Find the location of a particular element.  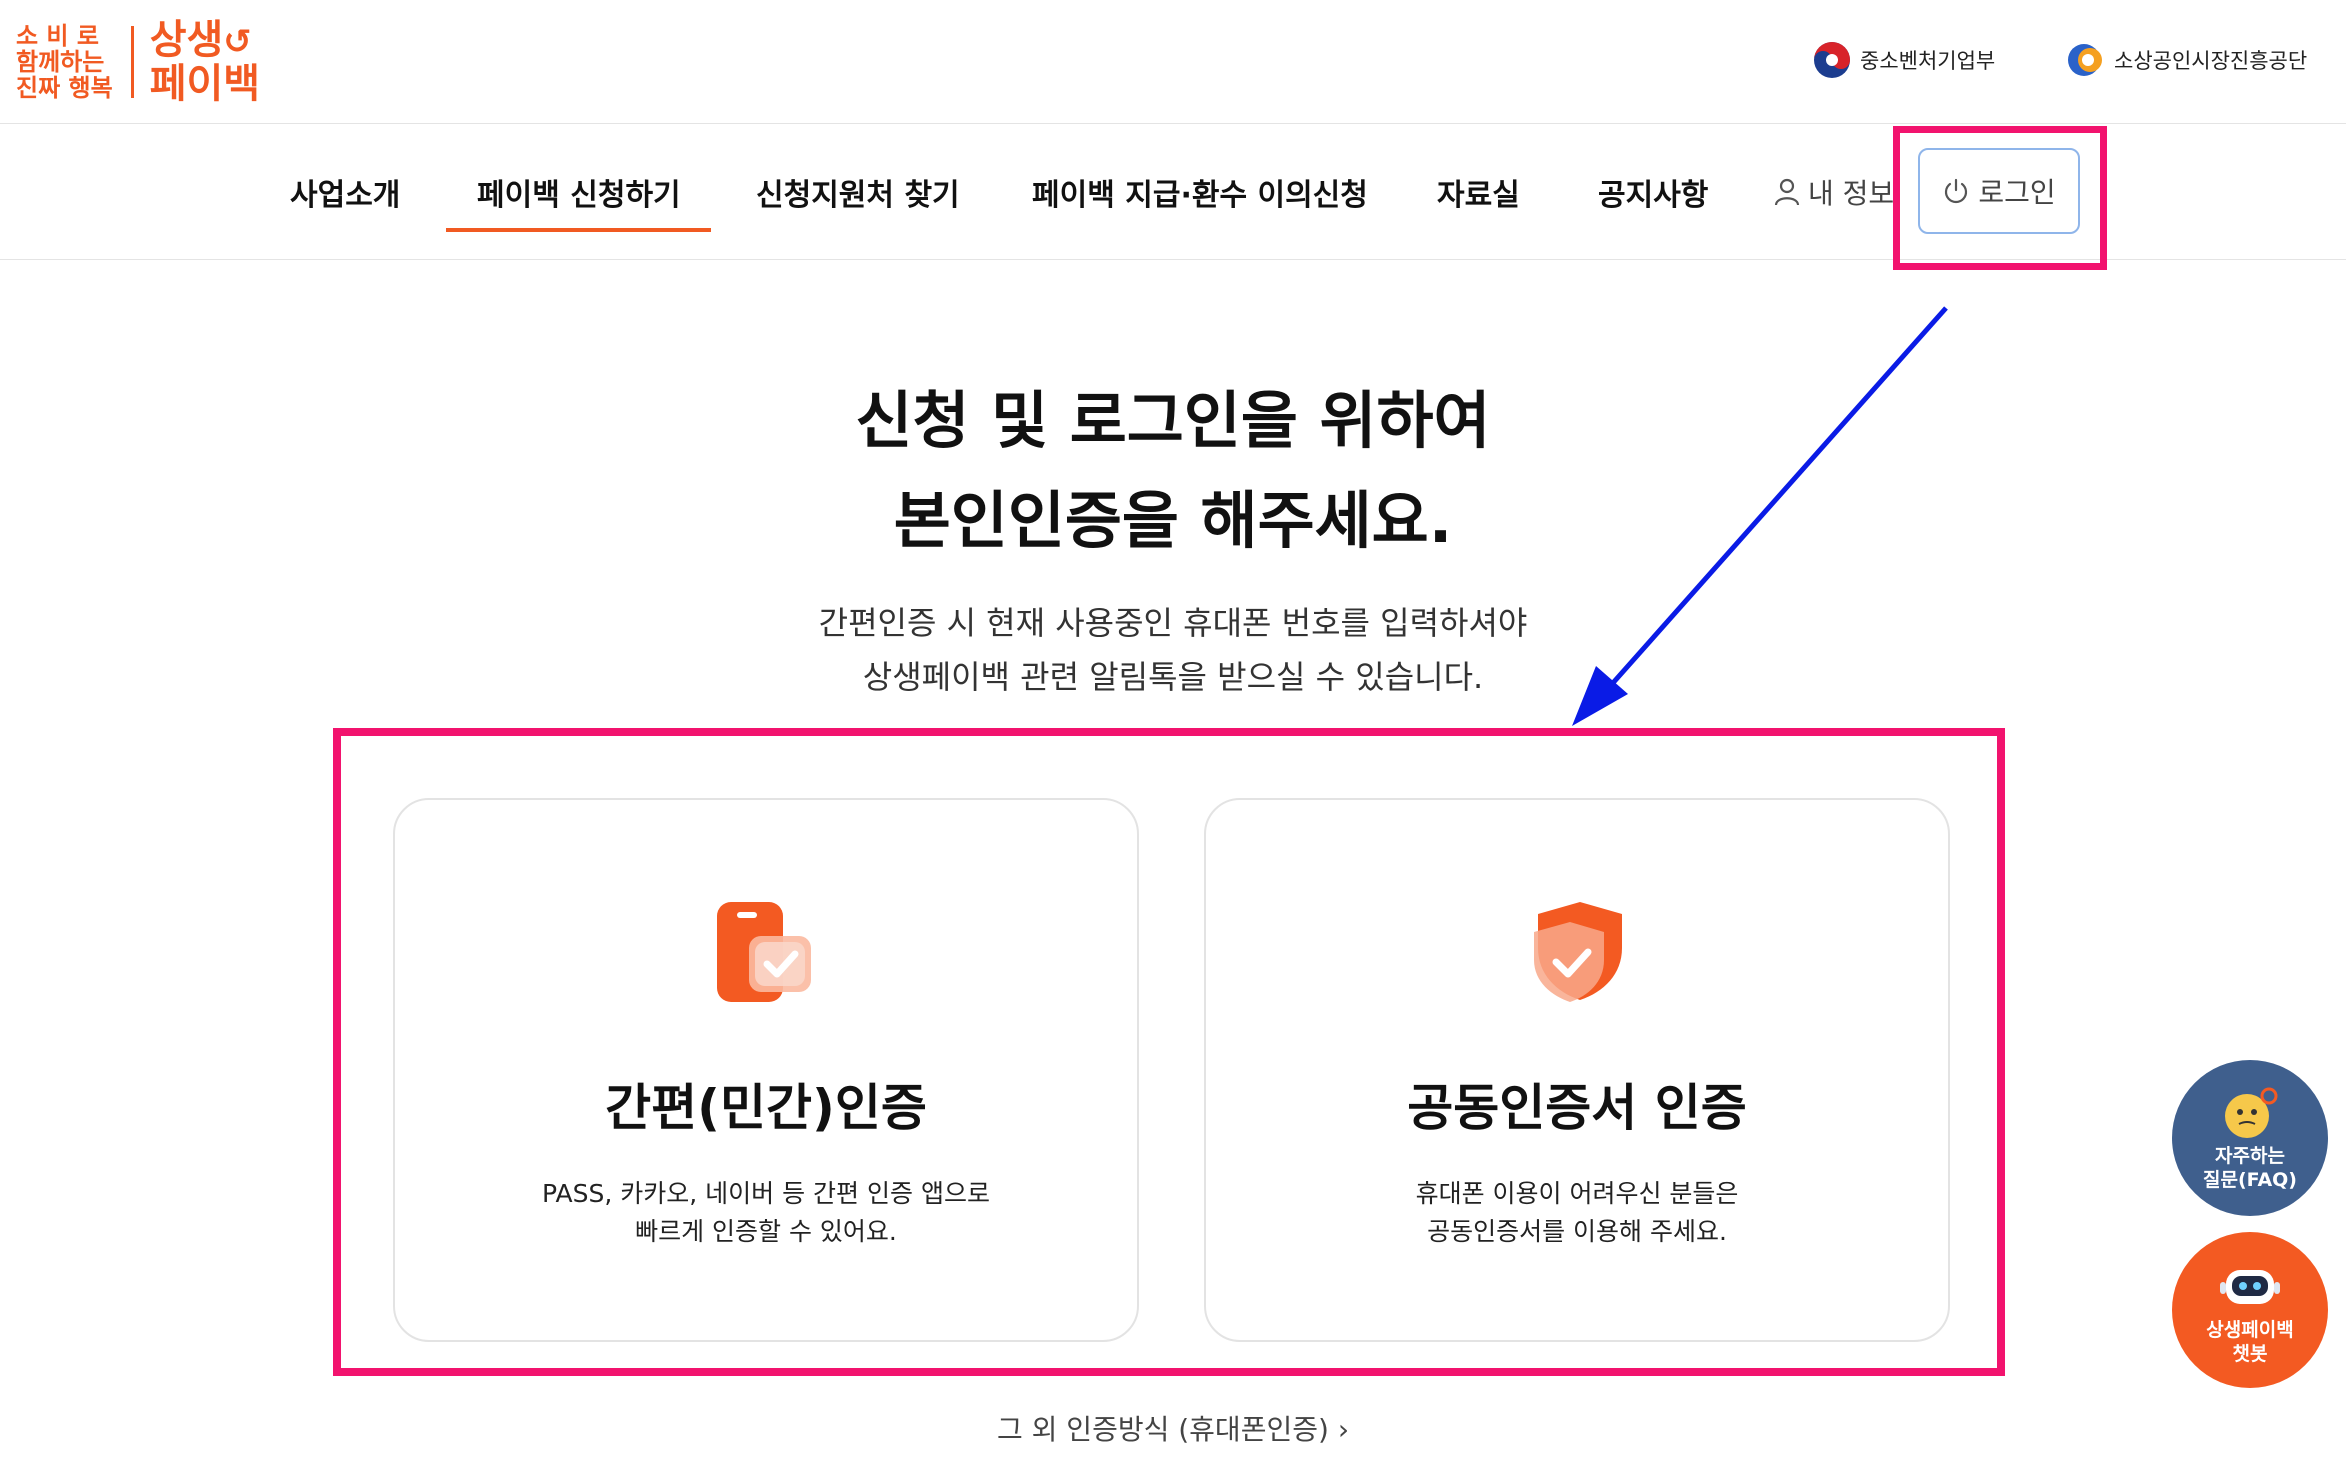

site-logo: 소 비 로 함께하는 진짜 행복 상생↺ 페이백 is located at coordinates (138, 62).